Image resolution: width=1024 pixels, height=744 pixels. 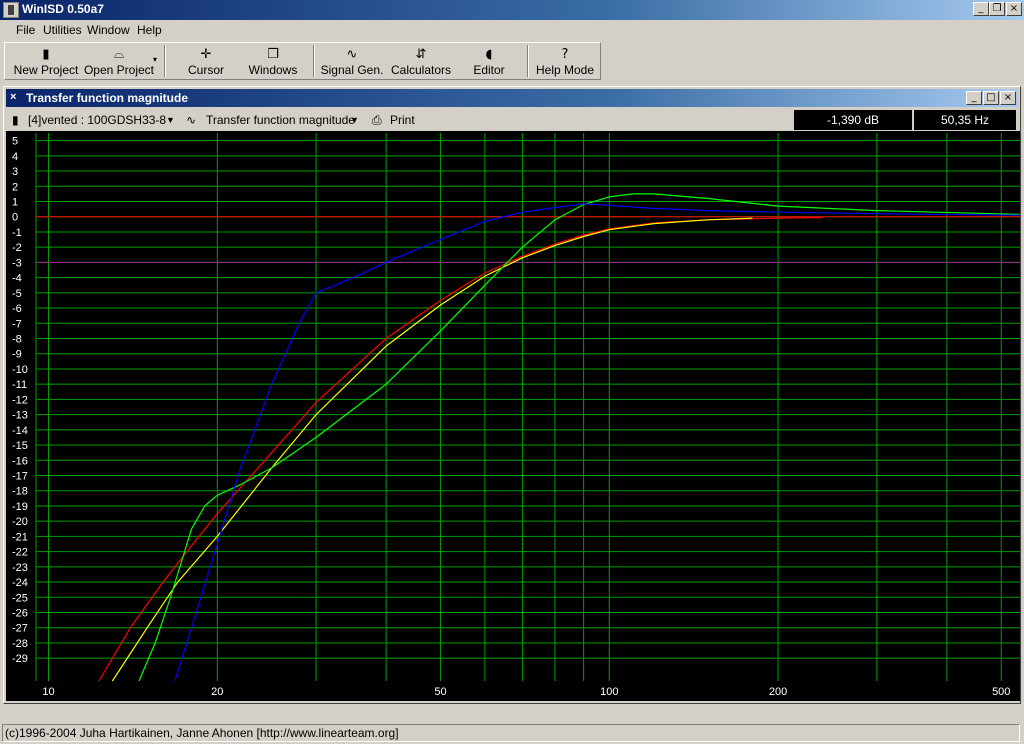 I want to click on y-tick-label: 2, so click(x=15, y=187).